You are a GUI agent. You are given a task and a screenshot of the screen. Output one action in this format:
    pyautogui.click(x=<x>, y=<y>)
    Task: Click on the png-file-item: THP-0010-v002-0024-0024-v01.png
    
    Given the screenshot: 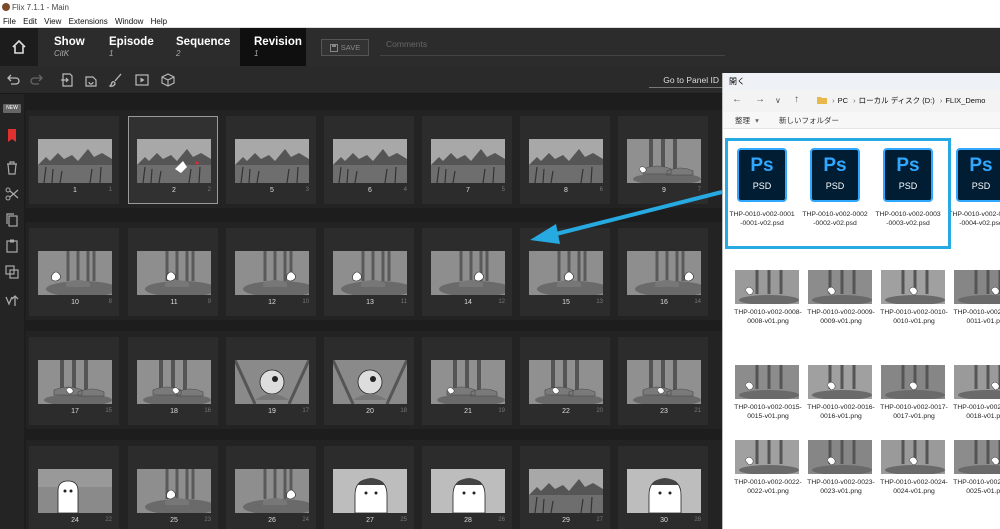 What is the action you would take?
    pyautogui.click(x=914, y=480)
    